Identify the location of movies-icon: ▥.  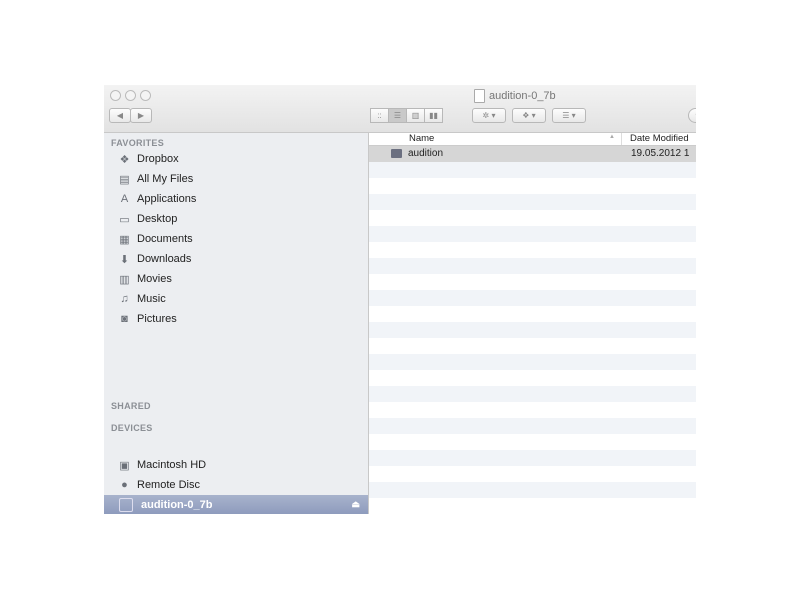
(124, 279).